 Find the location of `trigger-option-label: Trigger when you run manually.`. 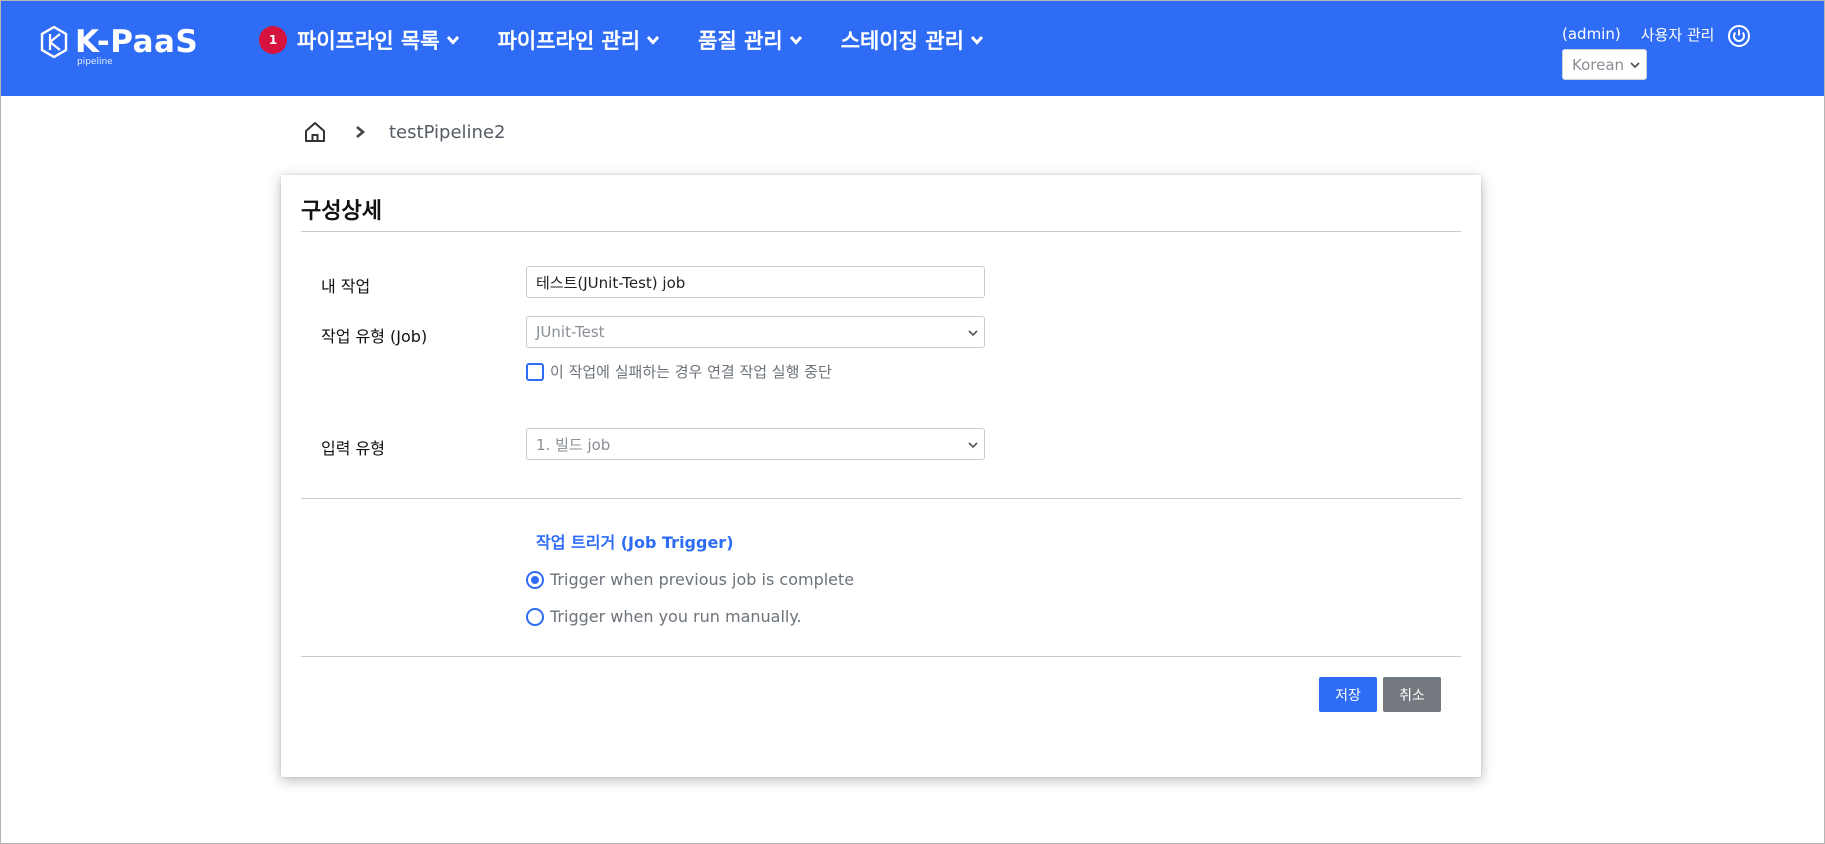

trigger-option-label: Trigger when you run manually. is located at coordinates (676, 616).